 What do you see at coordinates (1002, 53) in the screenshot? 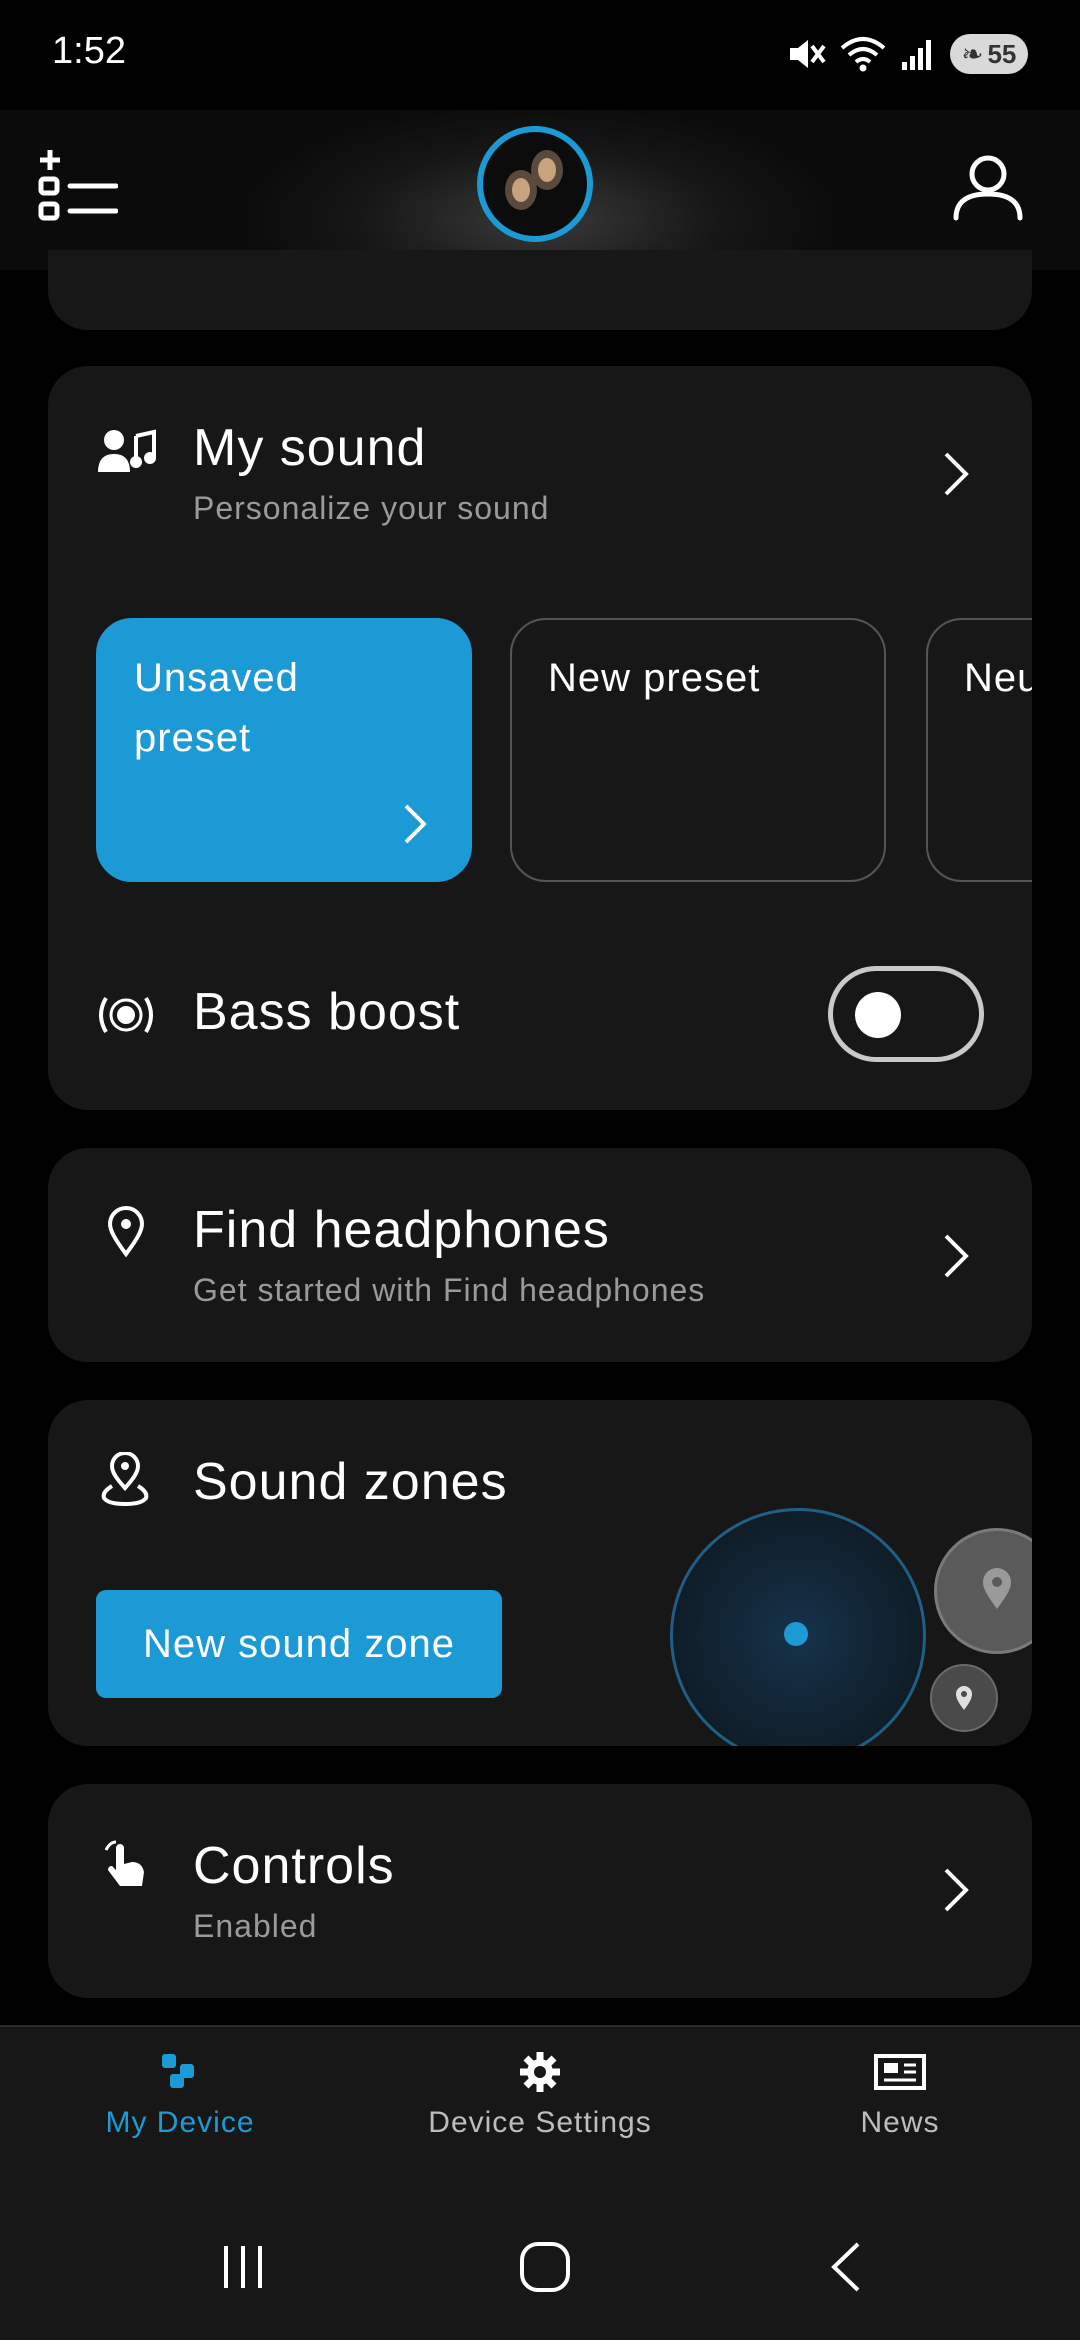
I see `battery-level: 55` at bounding box center [1002, 53].